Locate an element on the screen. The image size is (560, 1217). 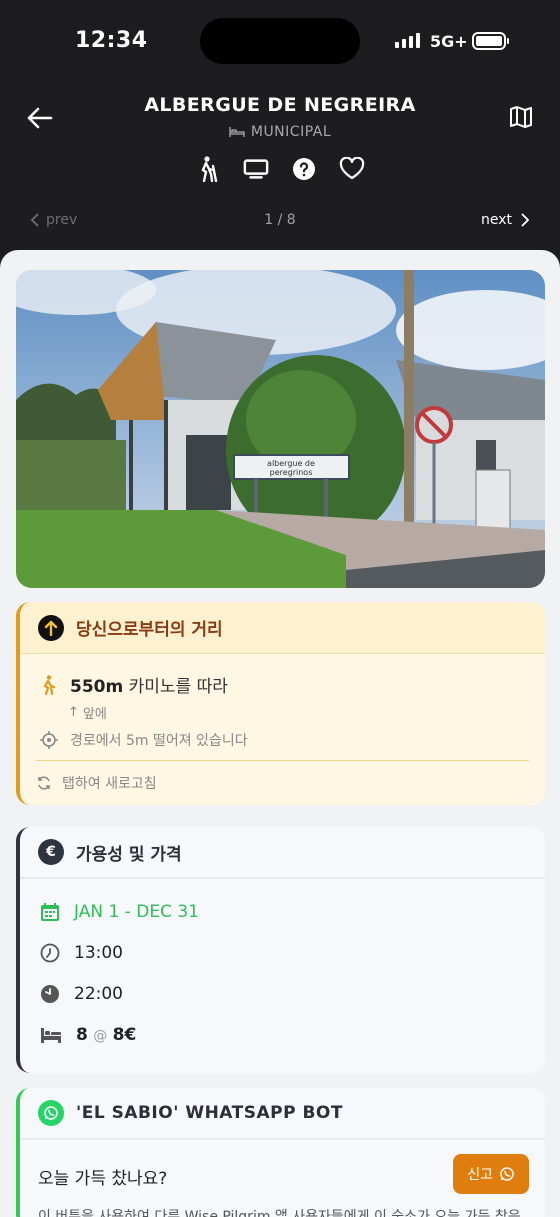
walker-icon is located at coordinates (49, 684).